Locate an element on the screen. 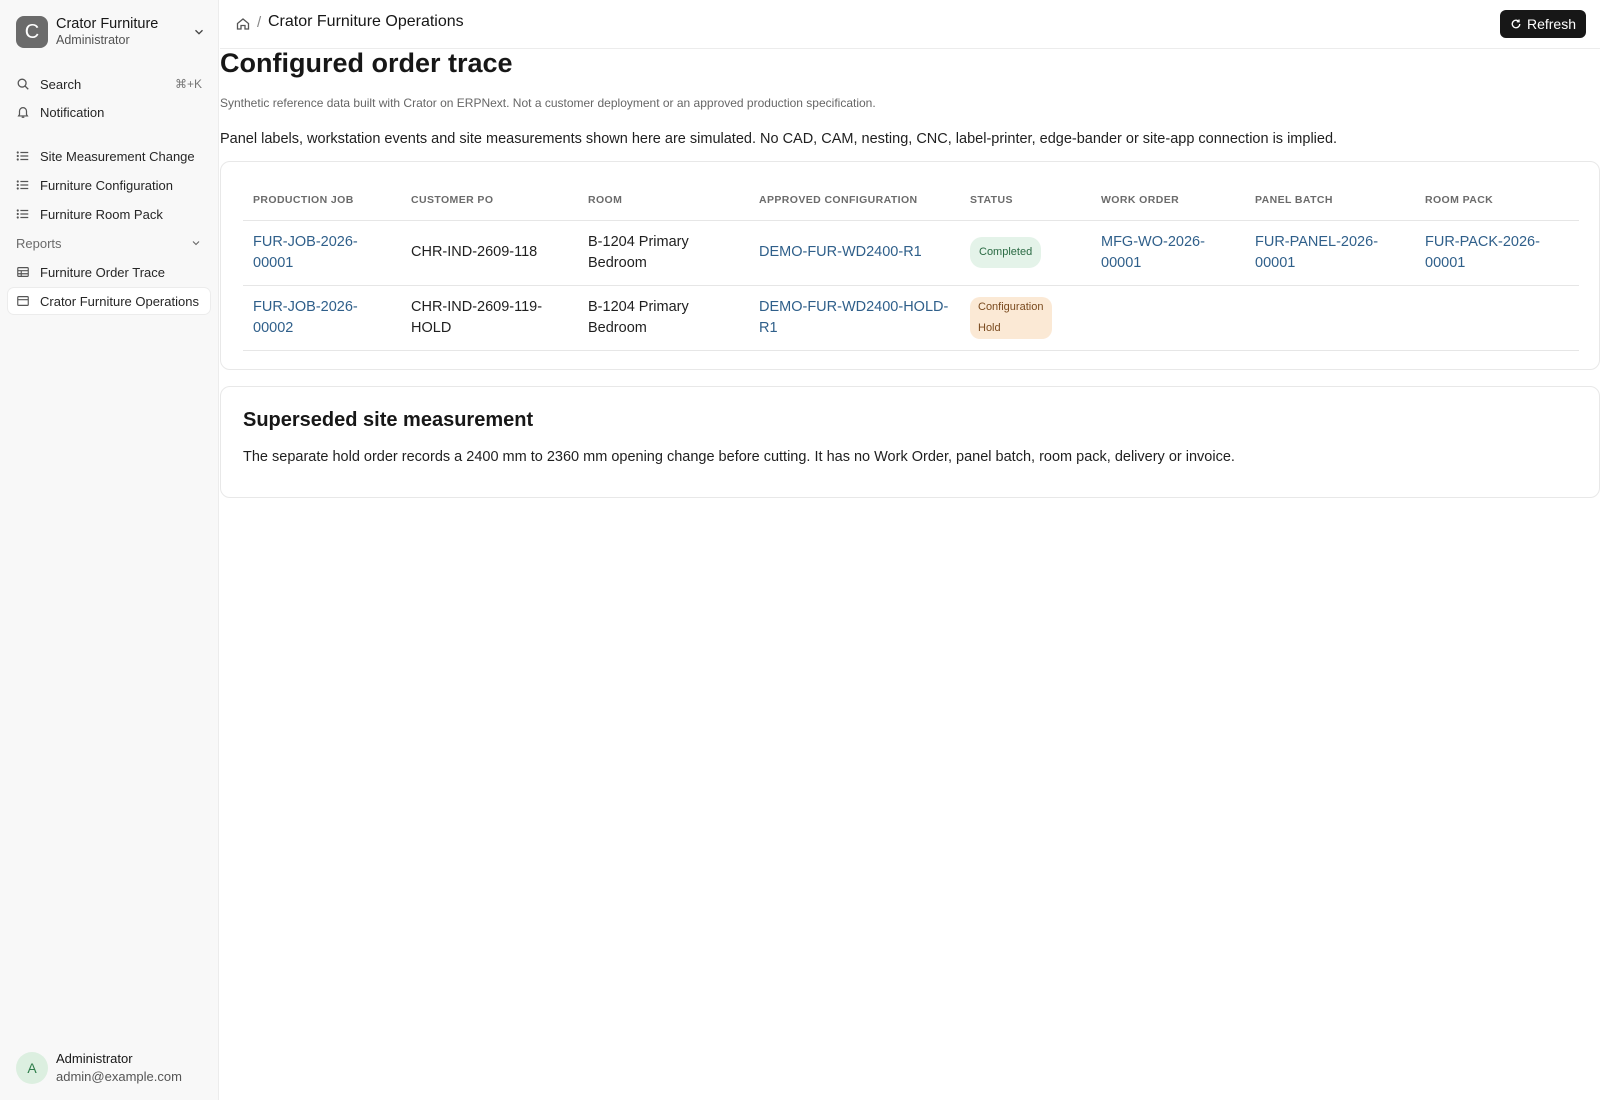  production-job-link: FUR-JOB-2026-00001 is located at coordinates (305, 252).